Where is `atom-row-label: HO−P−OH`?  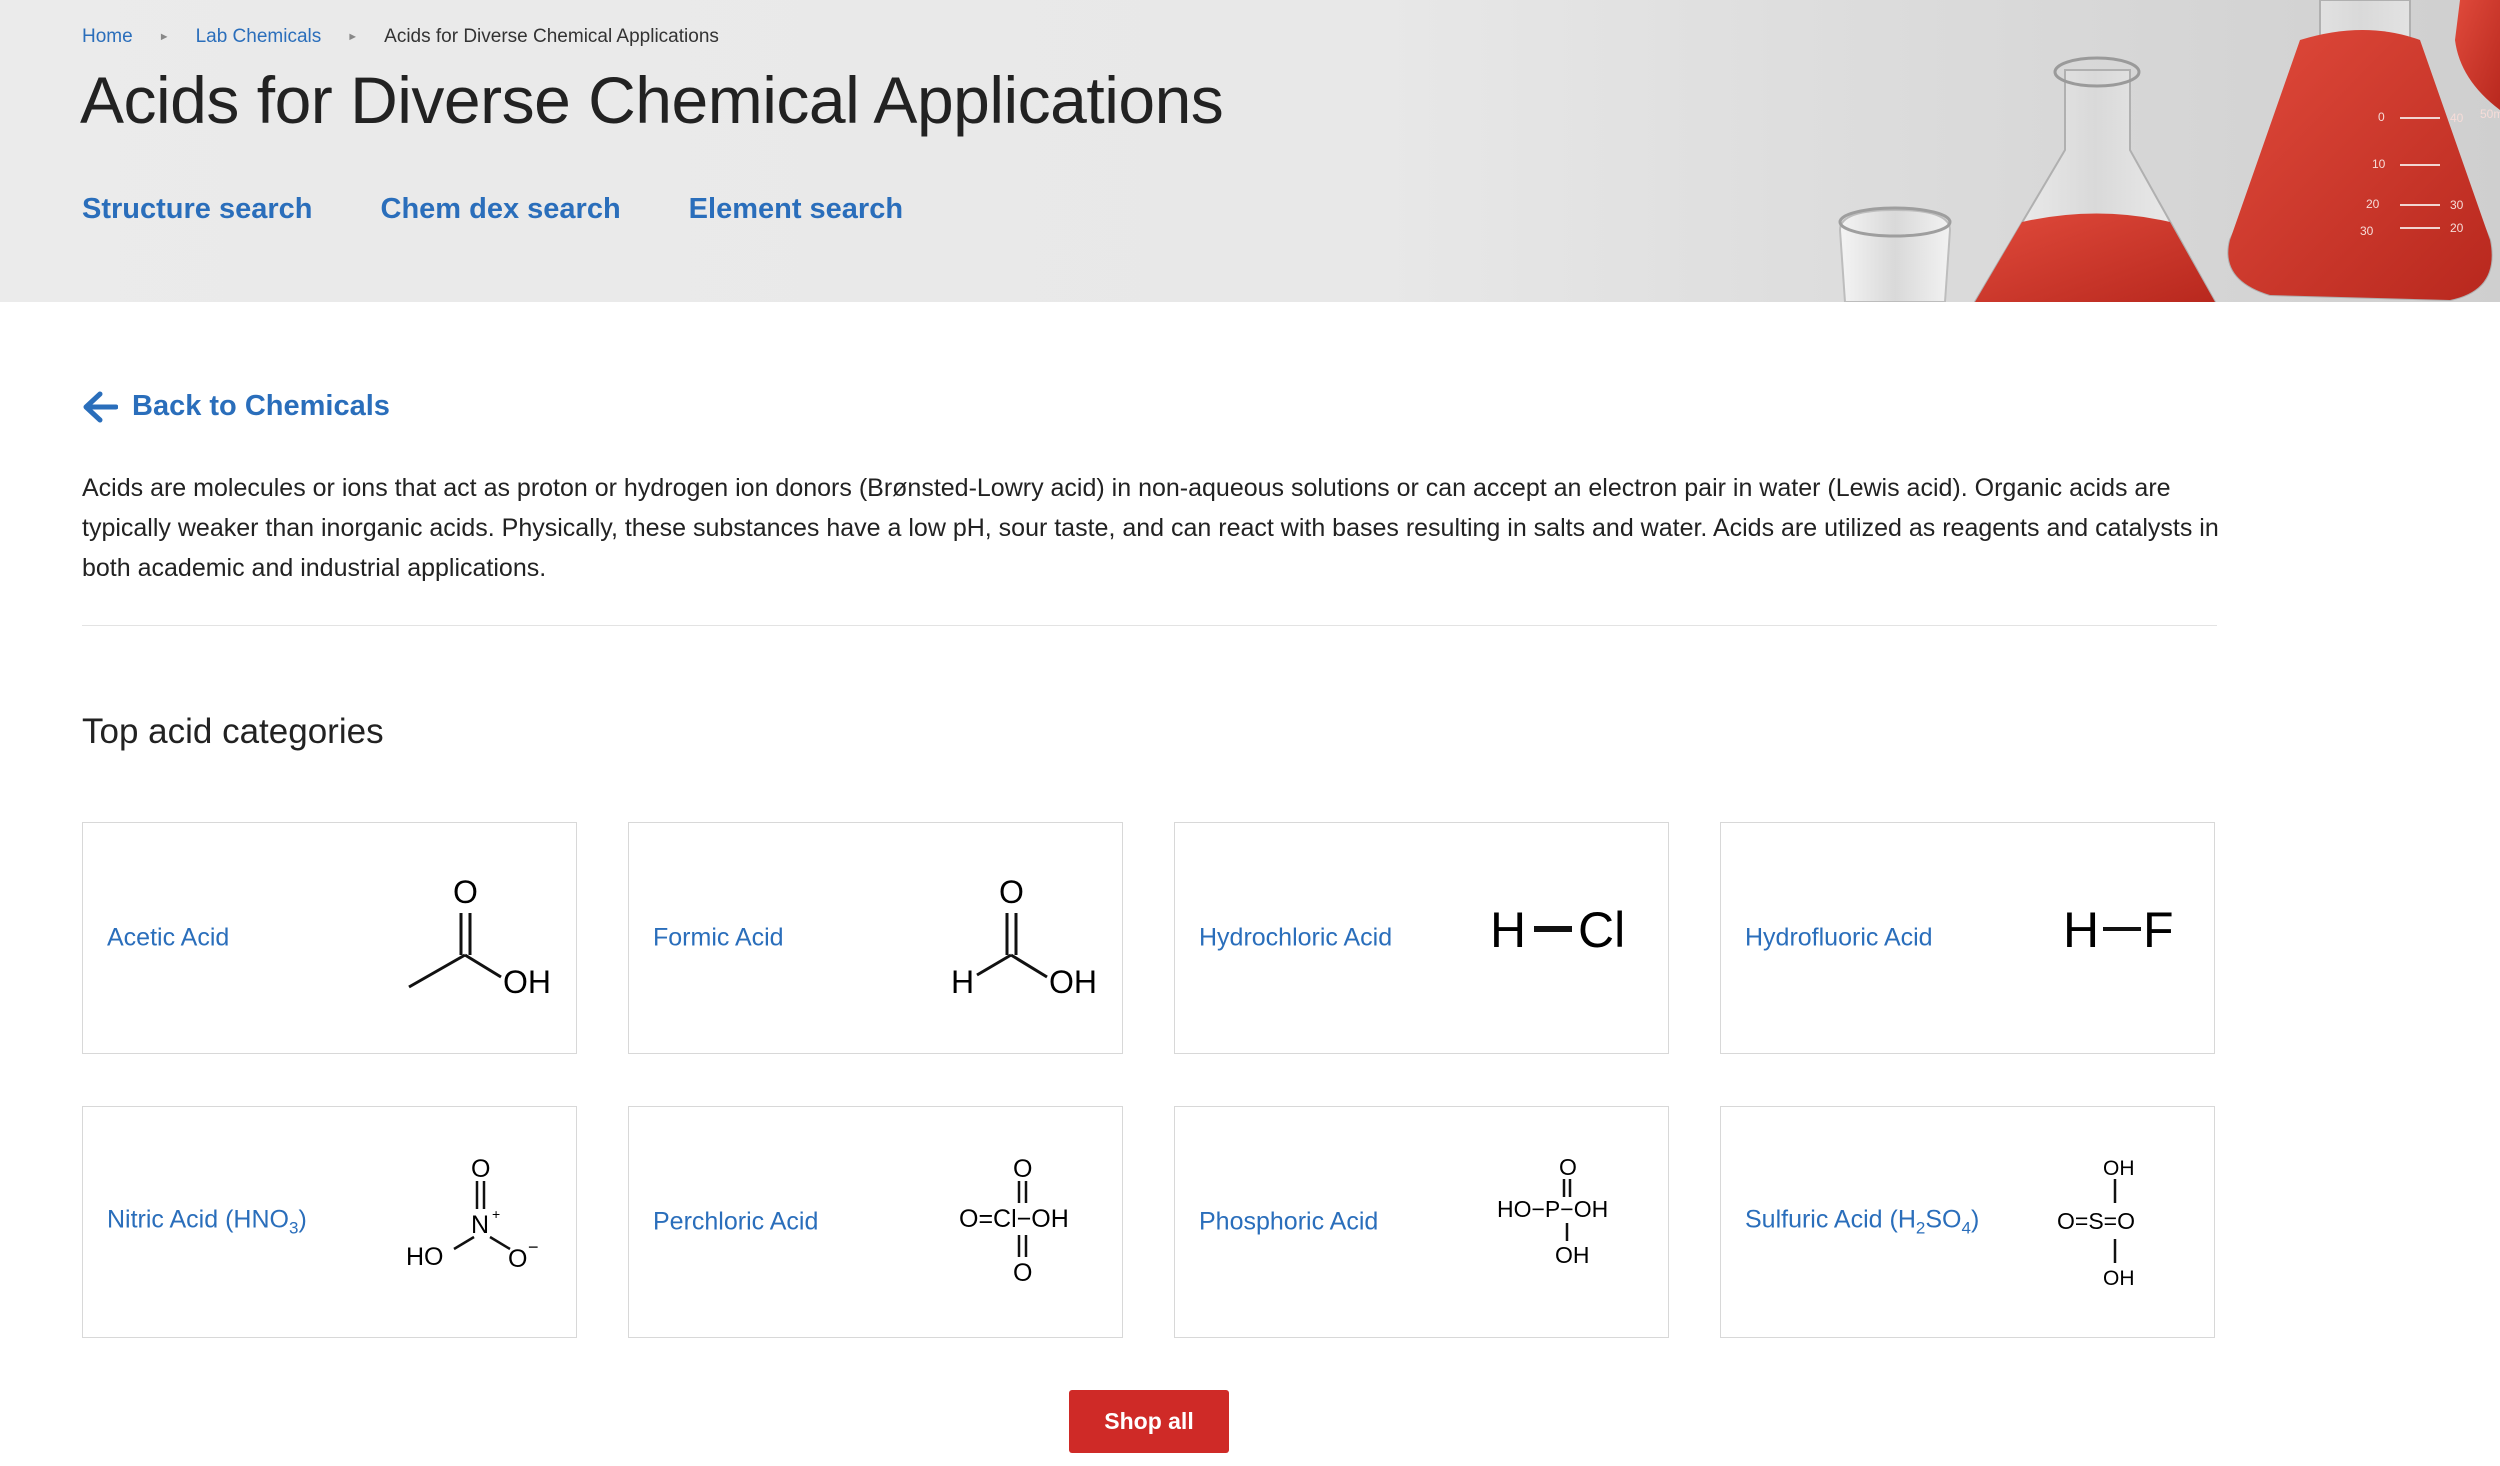
atom-row-label: HO−P−OH is located at coordinates (1552, 1209).